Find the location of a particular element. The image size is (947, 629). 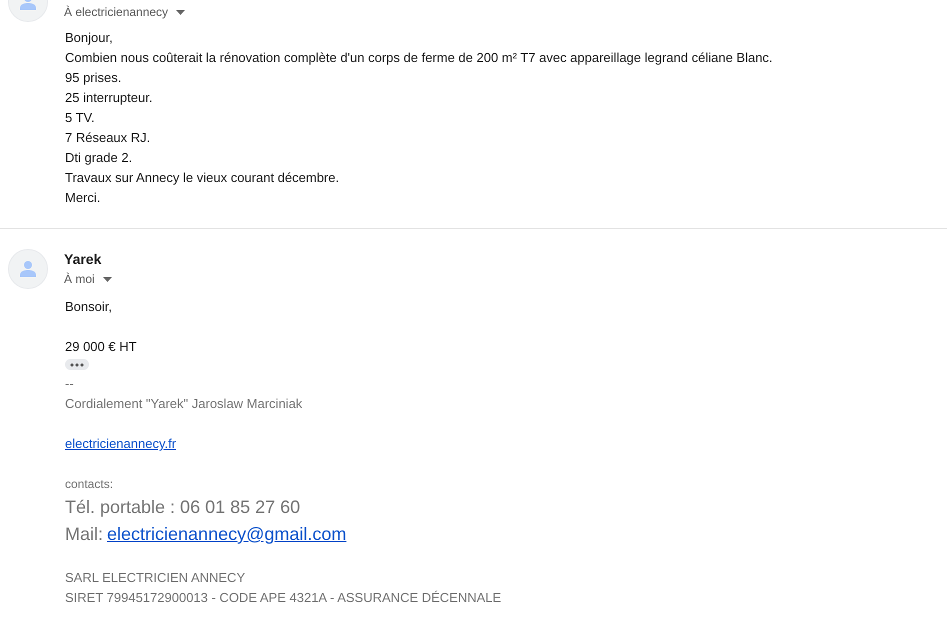

signature-text: -- is located at coordinates (70, 384).